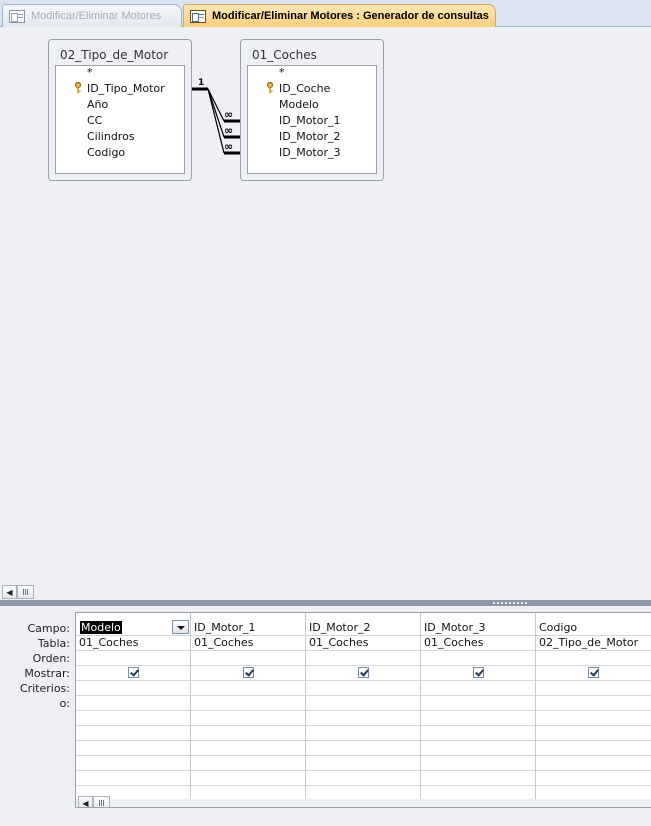  I want to click on campo-cell-5: Codigo, so click(558, 627).